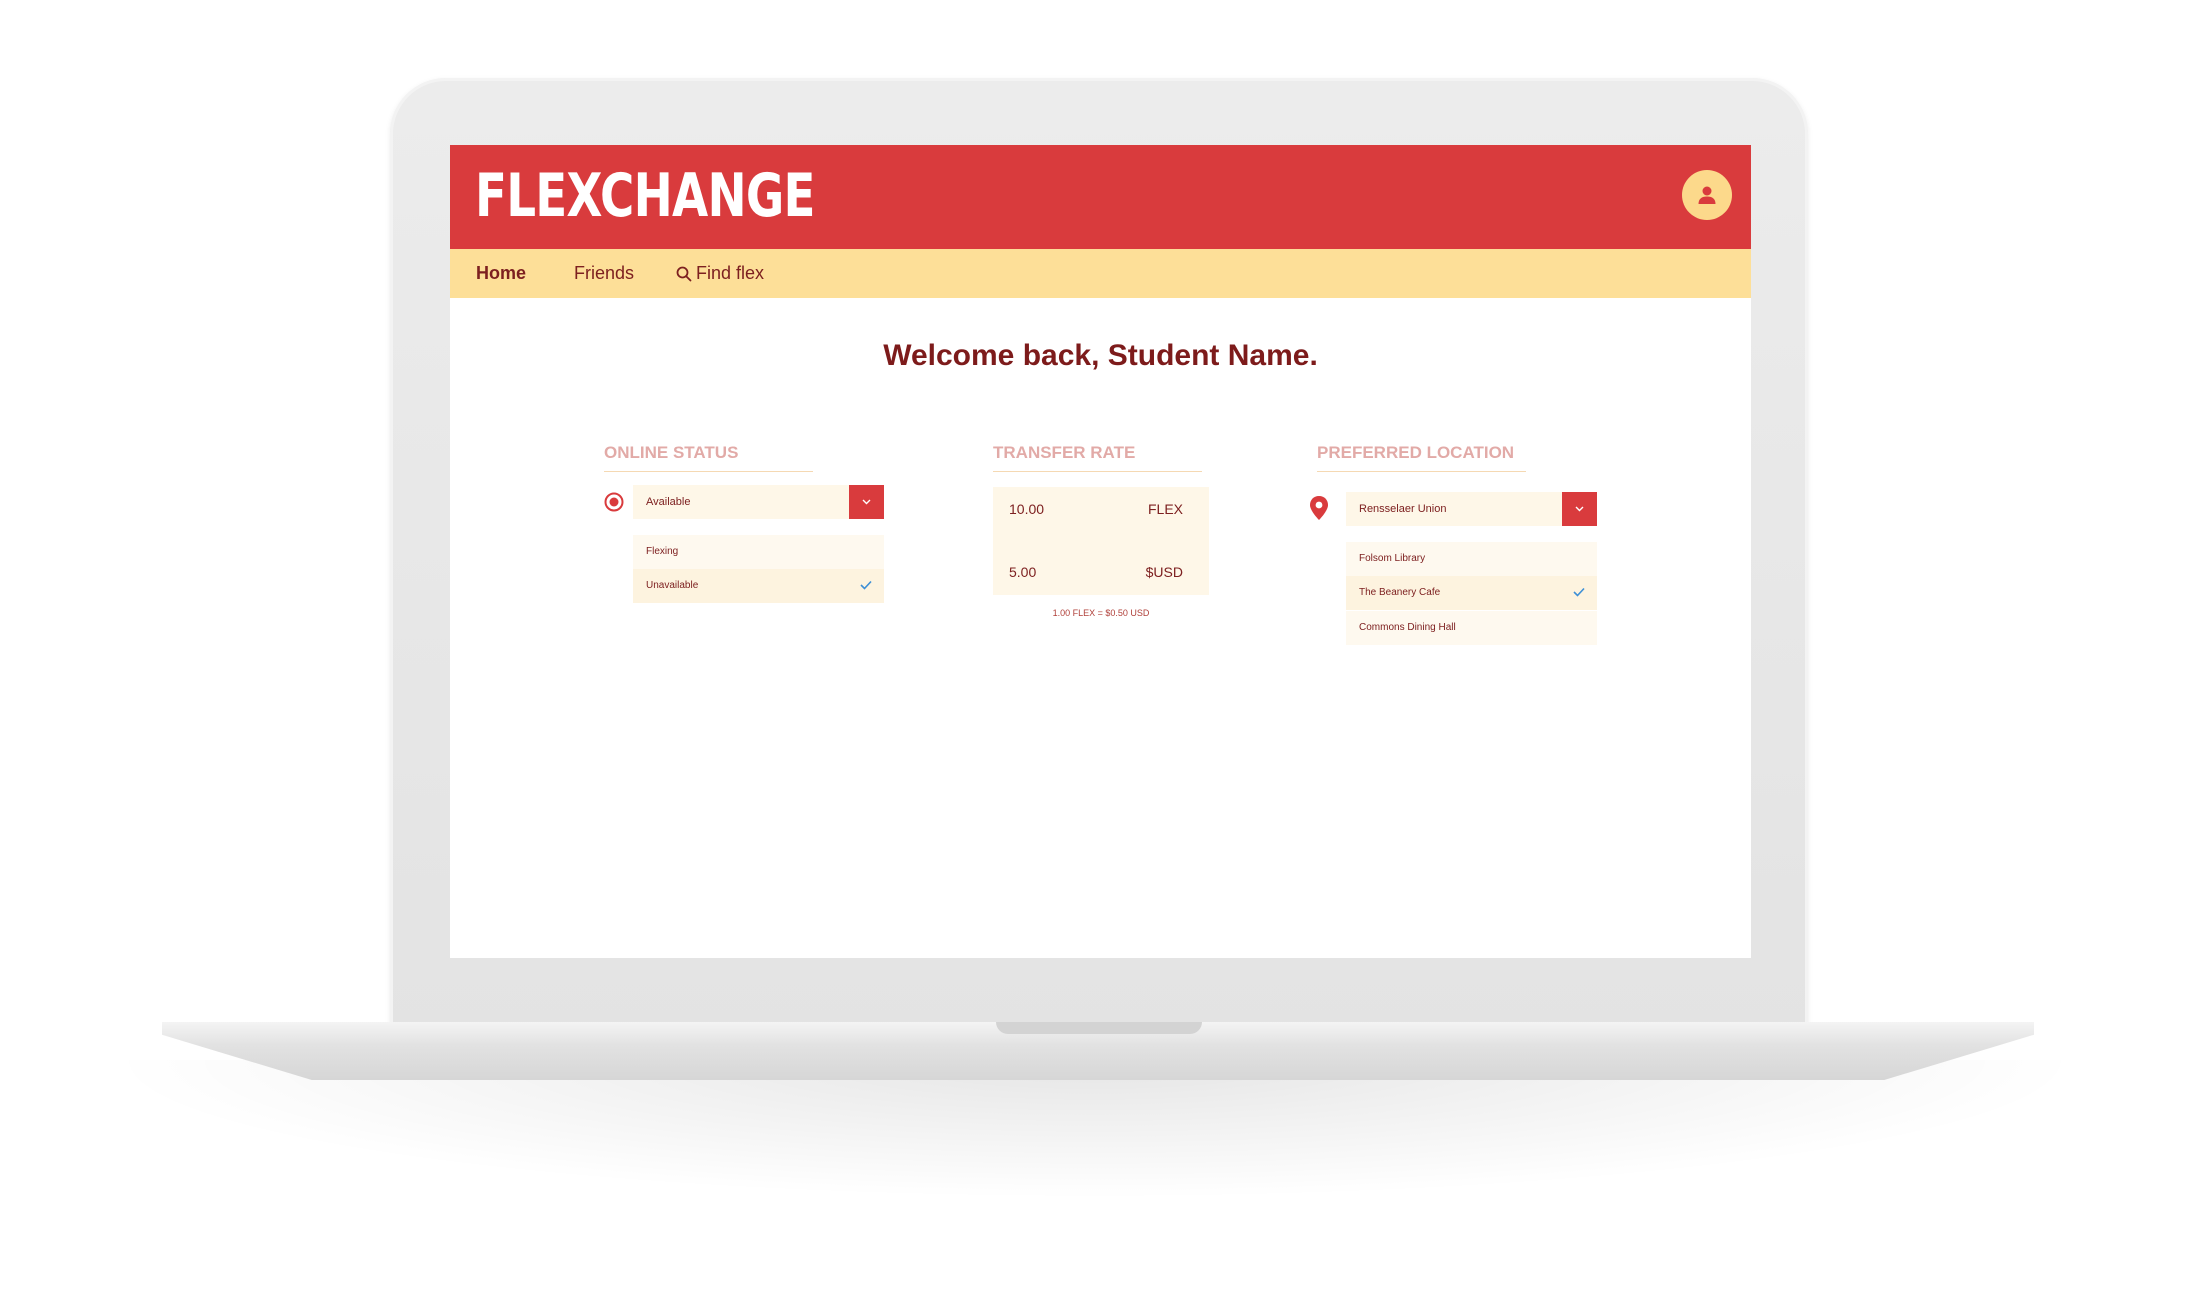 The image size is (2186, 1308). What do you see at coordinates (501, 273) in the screenshot?
I see `nav-home: Home` at bounding box center [501, 273].